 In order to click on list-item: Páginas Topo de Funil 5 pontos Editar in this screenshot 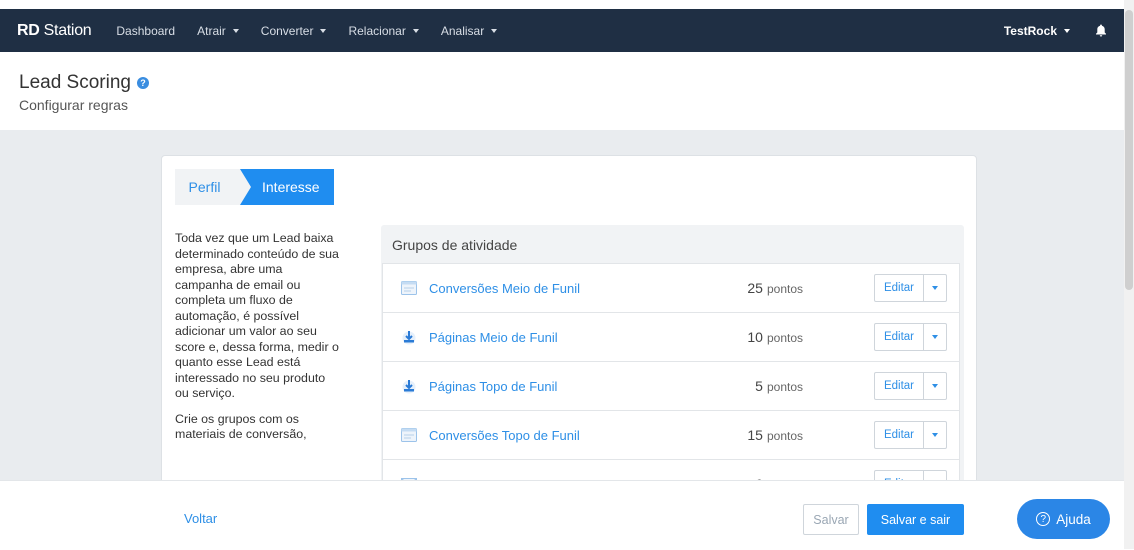, I will do `click(671, 385)`.